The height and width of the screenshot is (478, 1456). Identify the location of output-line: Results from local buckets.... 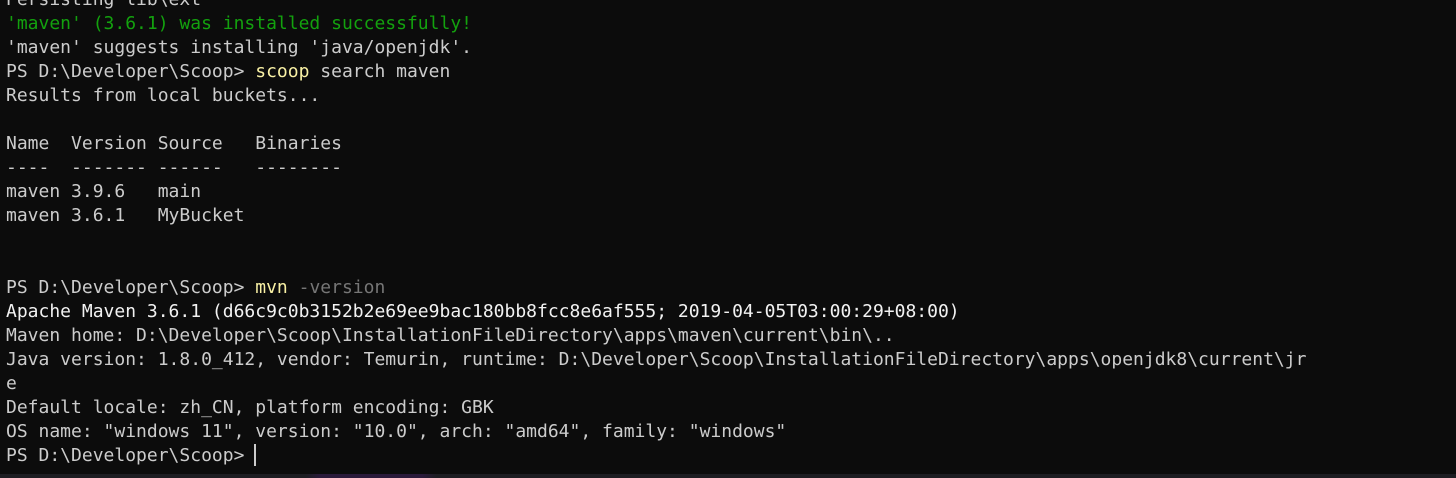
(656, 96).